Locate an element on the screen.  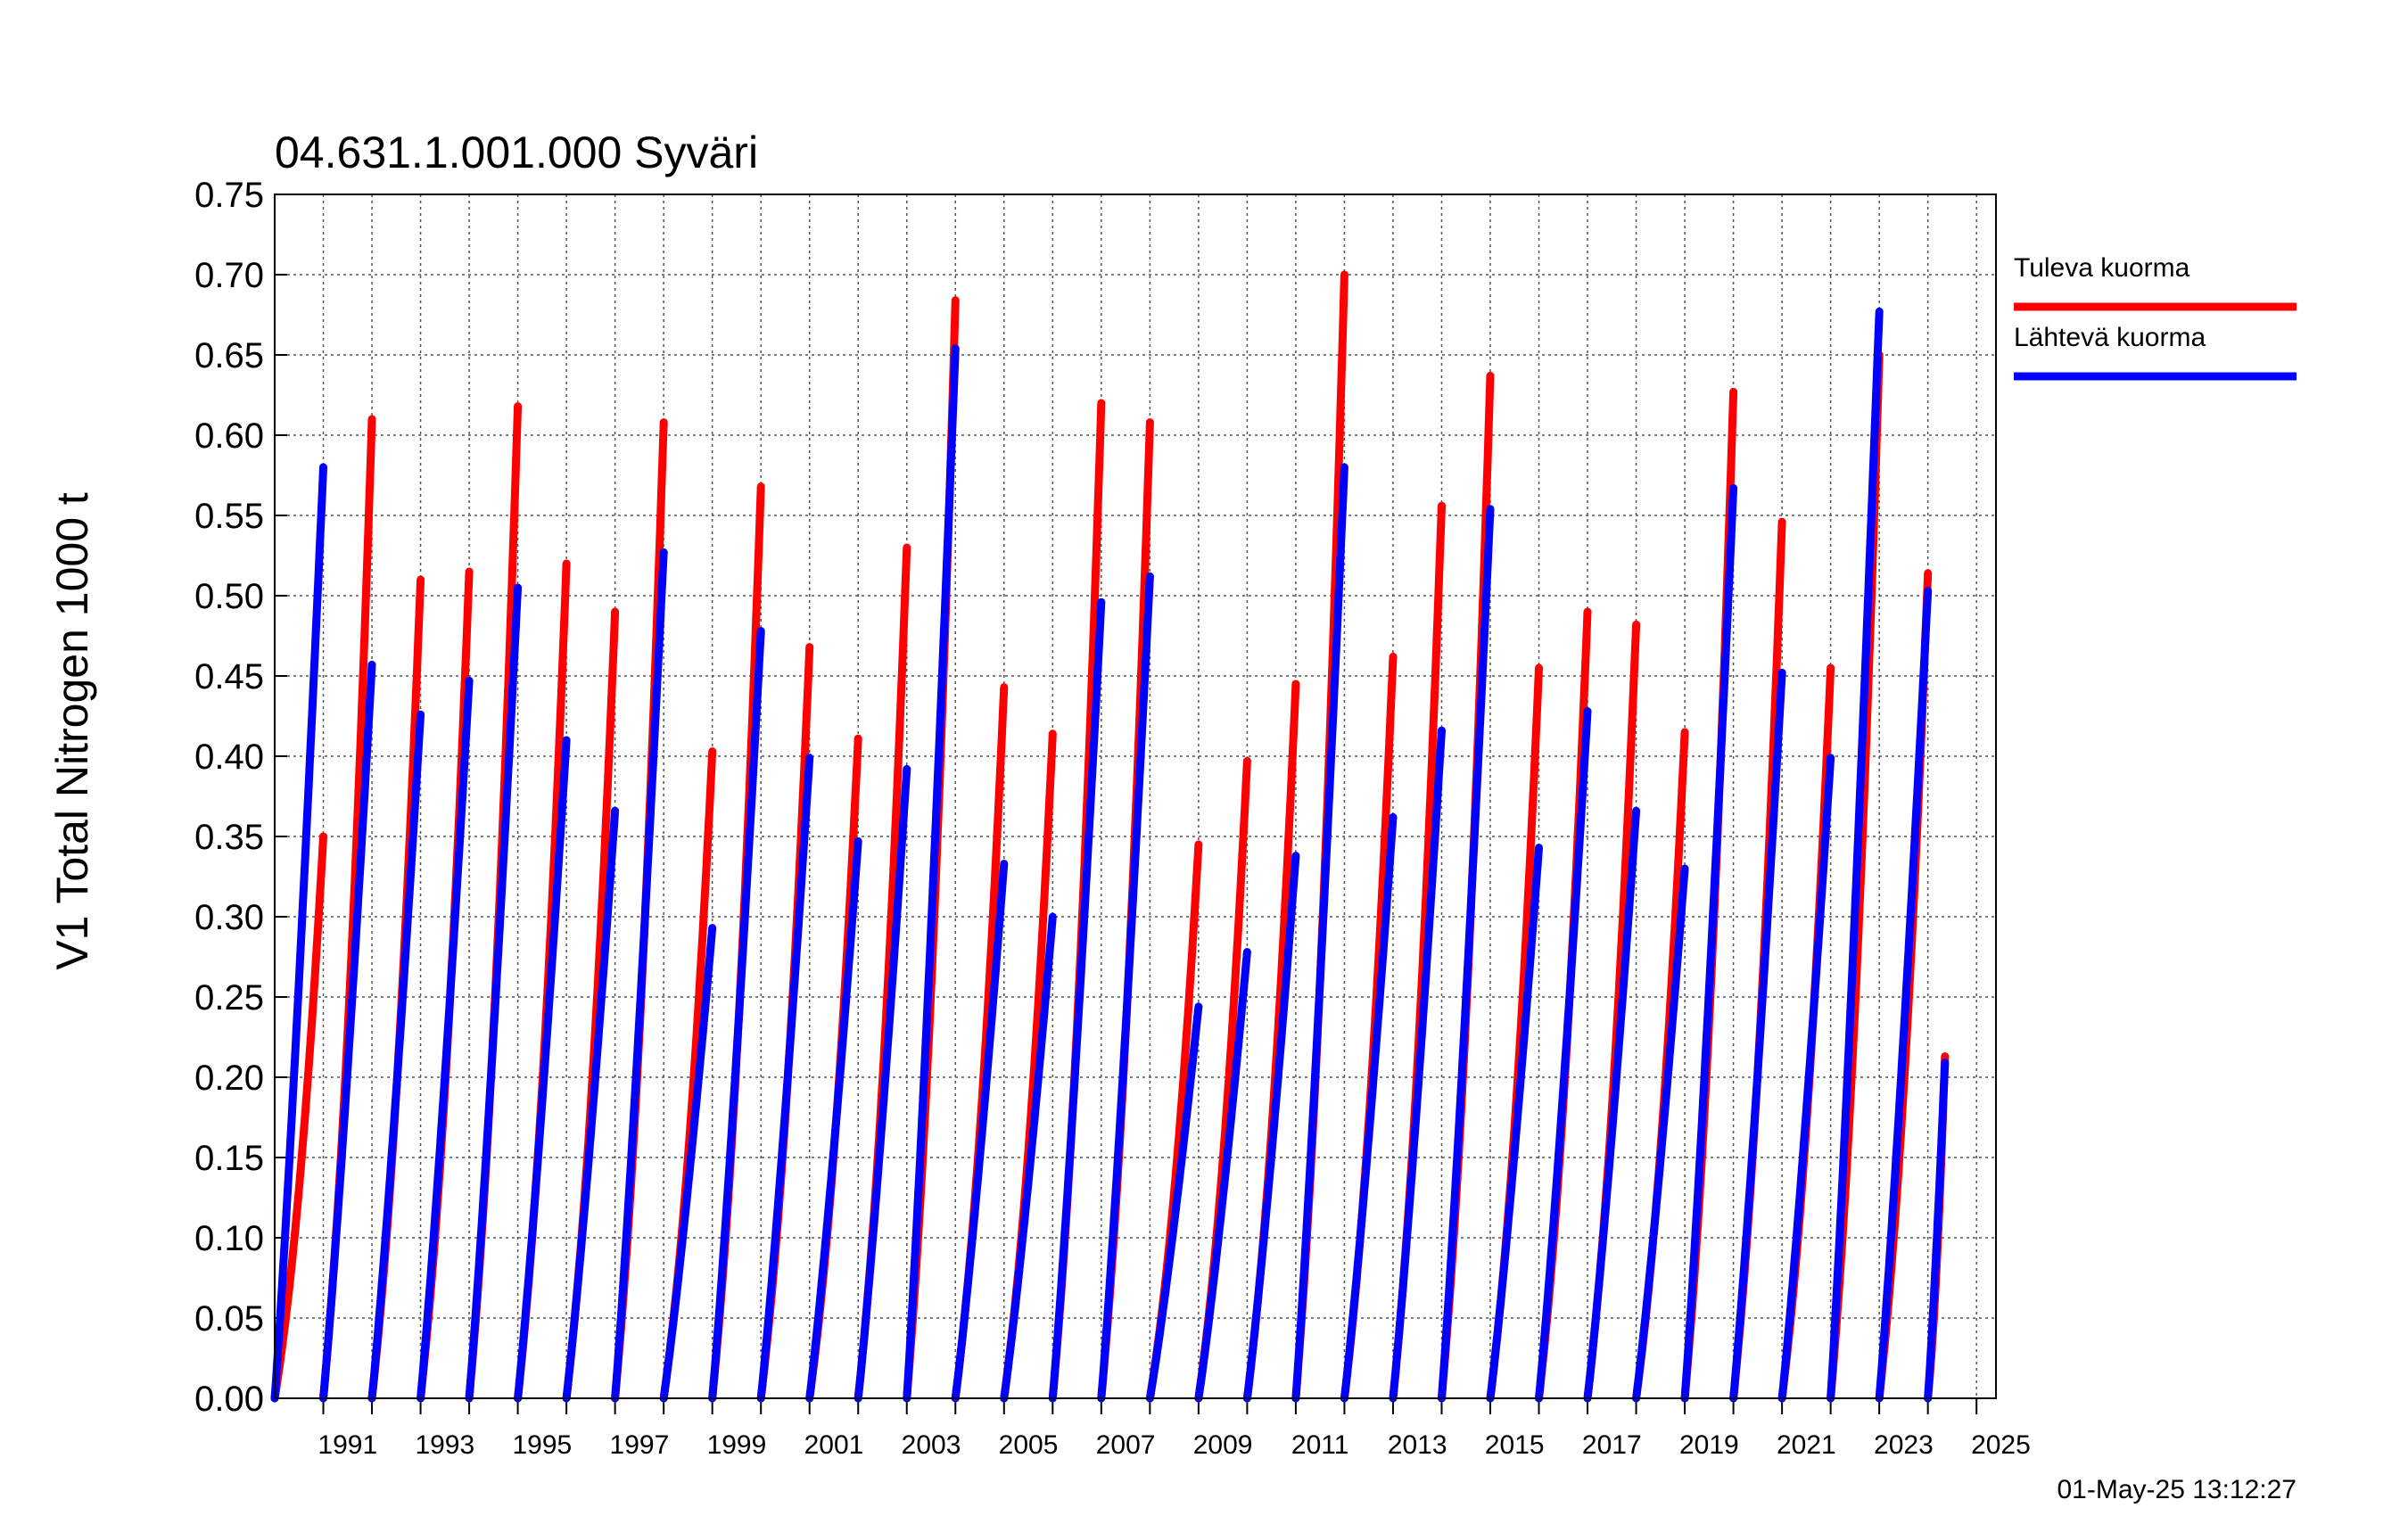
y-tick-label: 0.35 is located at coordinates (229, 837).